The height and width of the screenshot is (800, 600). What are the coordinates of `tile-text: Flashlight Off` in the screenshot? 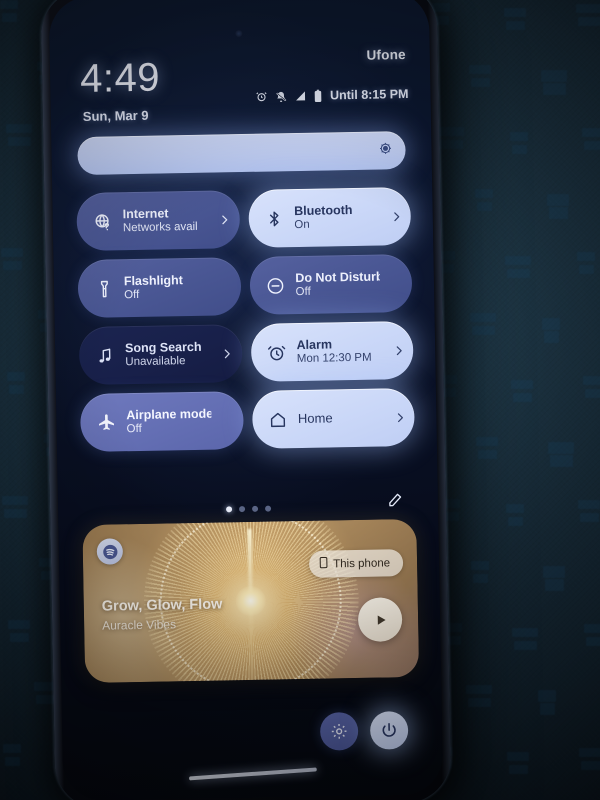 It's located at (166, 288).